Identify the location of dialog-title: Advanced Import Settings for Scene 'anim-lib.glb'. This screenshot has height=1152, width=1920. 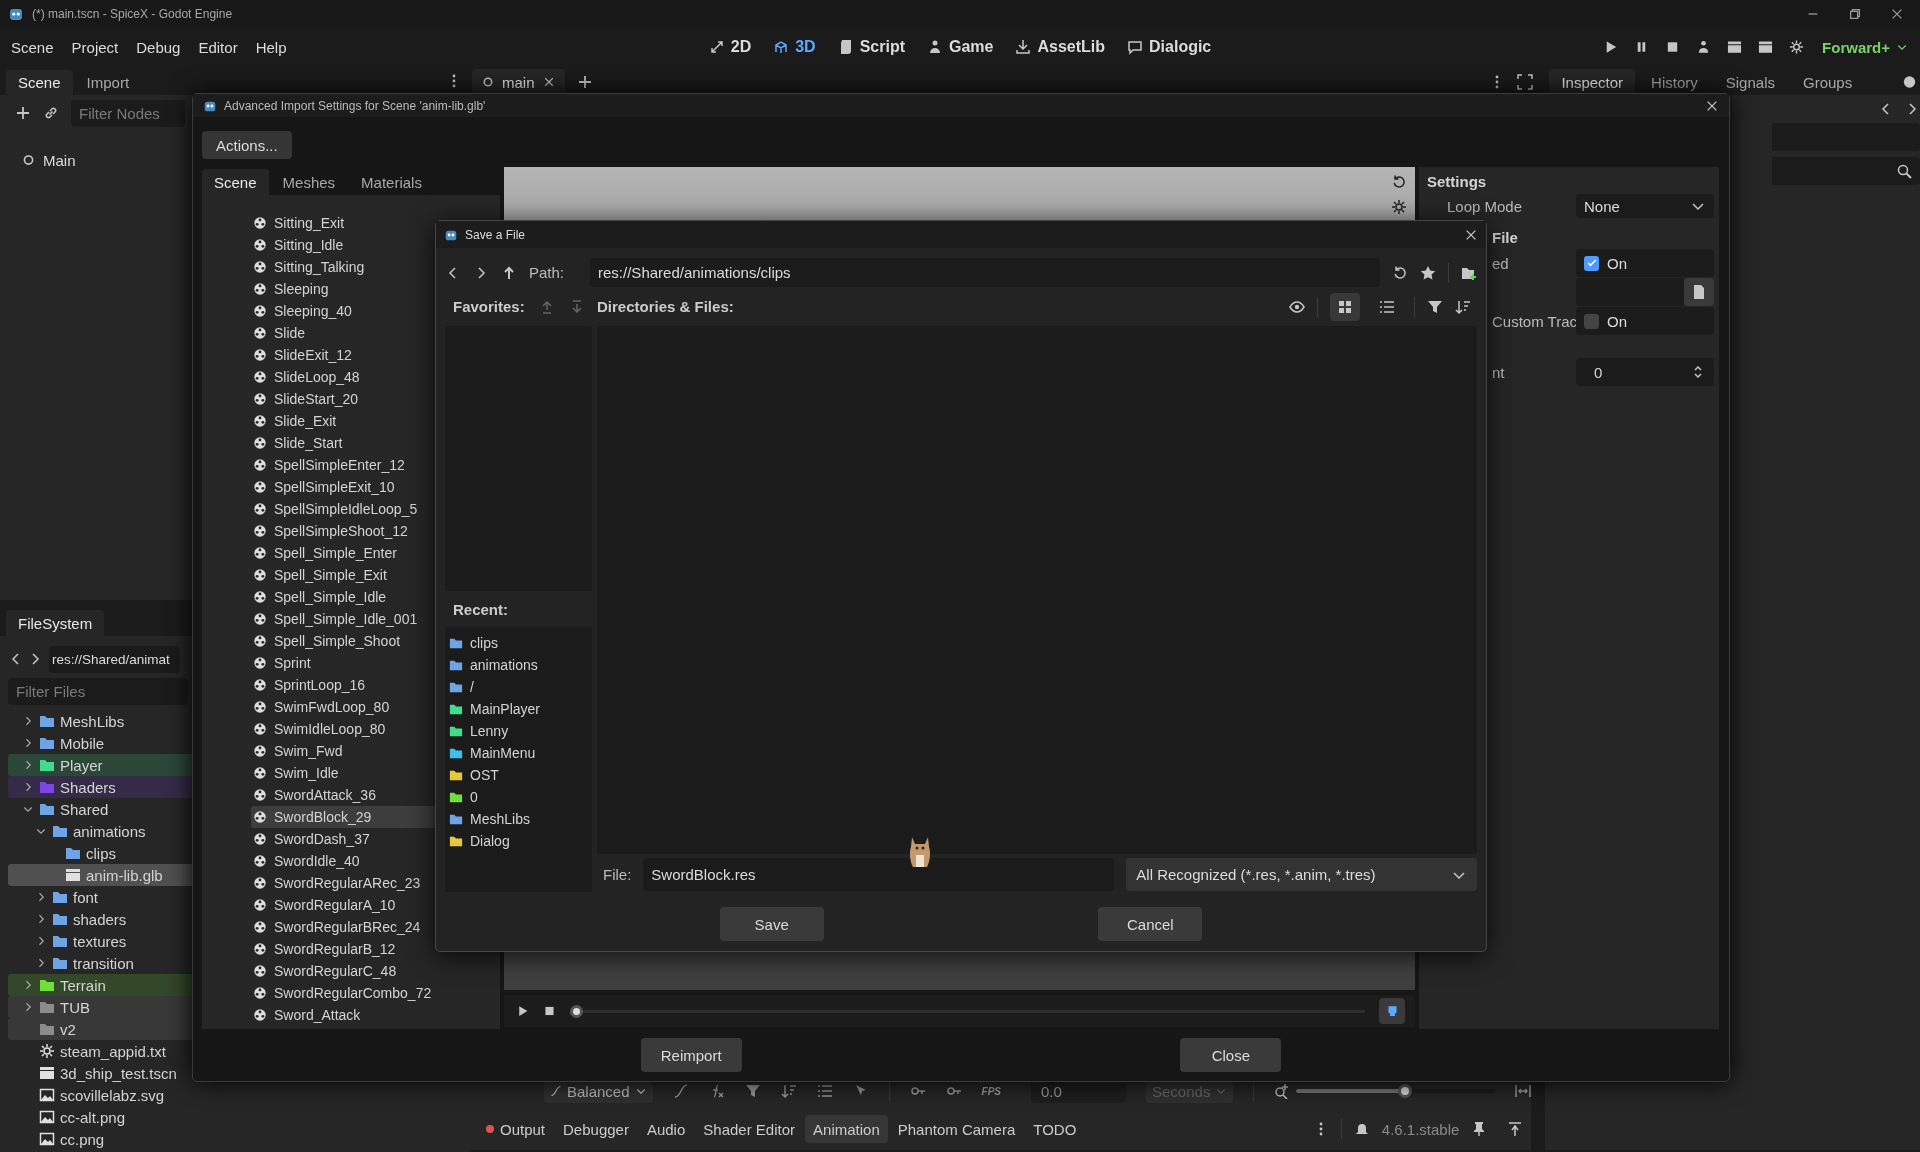
(355, 105).